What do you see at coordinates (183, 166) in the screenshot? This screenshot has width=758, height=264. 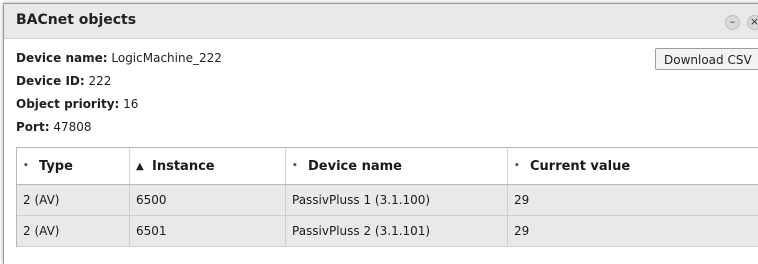 I see `column-header-label: Instance` at bounding box center [183, 166].